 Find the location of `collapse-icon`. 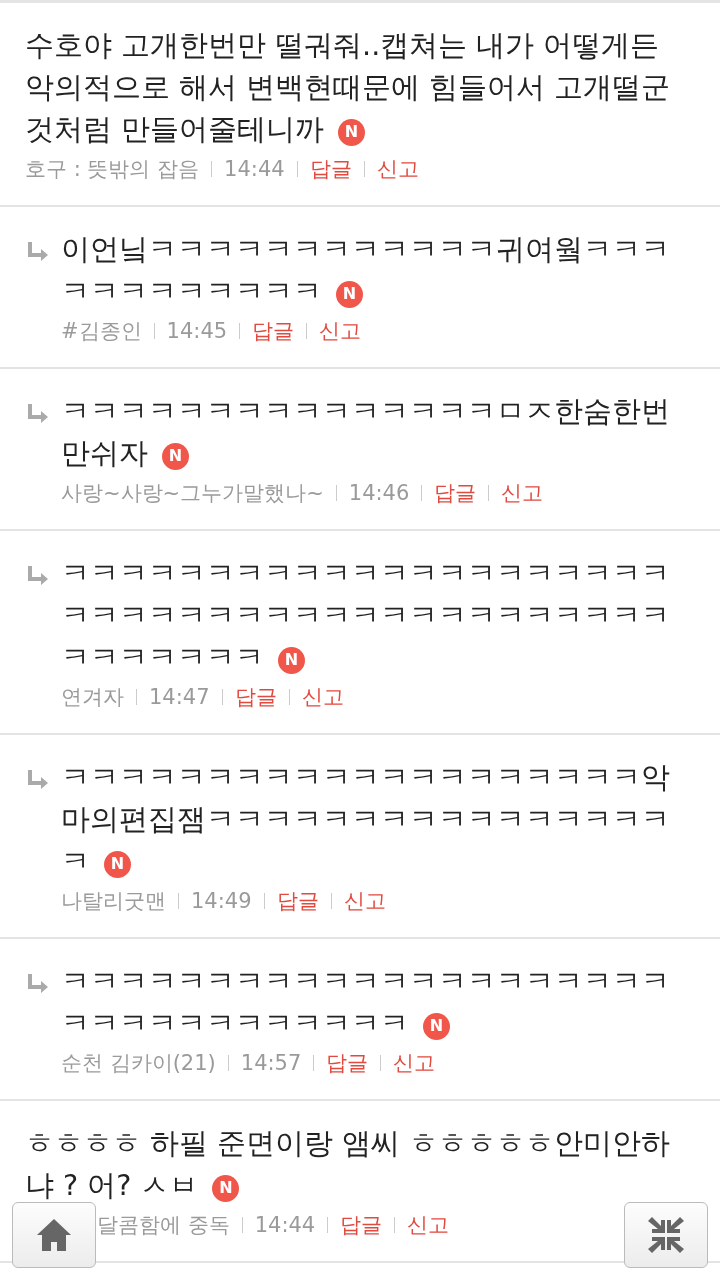

collapse-icon is located at coordinates (666, 1235).